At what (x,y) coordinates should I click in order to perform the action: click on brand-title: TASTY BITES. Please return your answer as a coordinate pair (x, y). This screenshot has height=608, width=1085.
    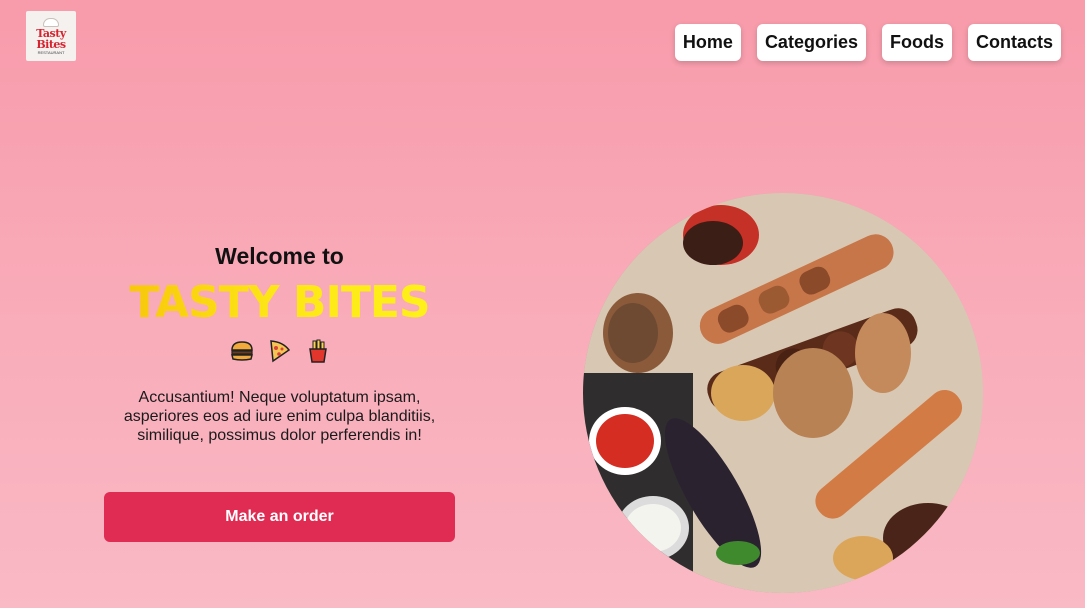
    Looking at the image, I should click on (279, 302).